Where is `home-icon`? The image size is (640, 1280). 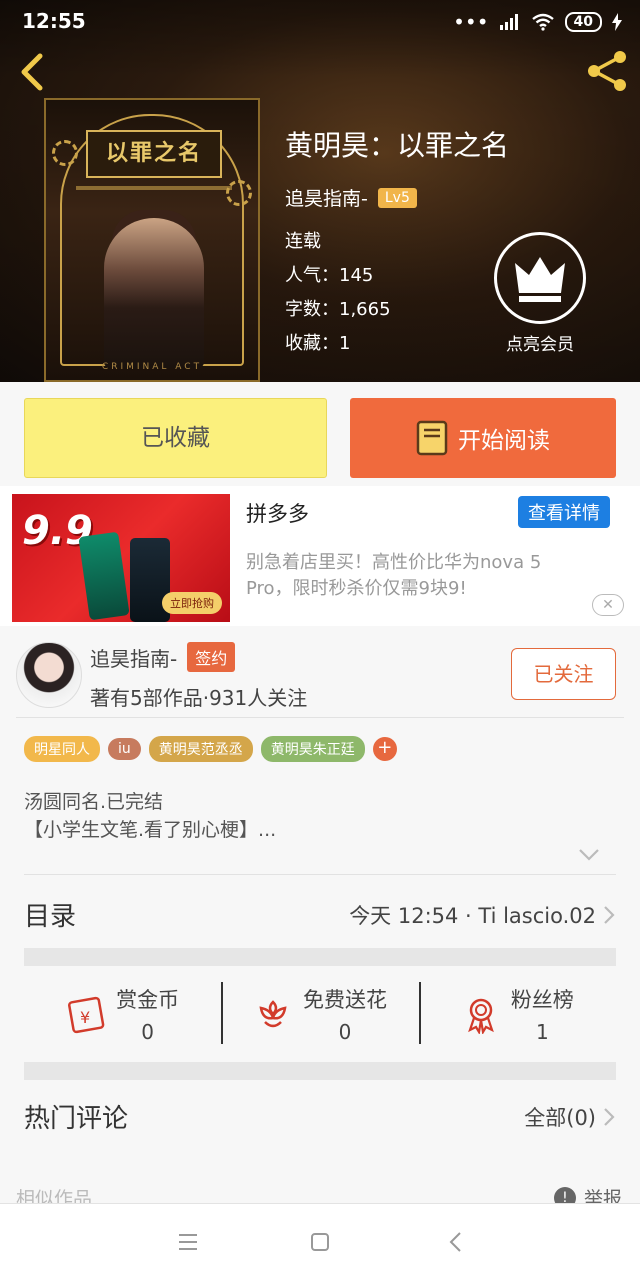
home-icon is located at coordinates (320, 1242).